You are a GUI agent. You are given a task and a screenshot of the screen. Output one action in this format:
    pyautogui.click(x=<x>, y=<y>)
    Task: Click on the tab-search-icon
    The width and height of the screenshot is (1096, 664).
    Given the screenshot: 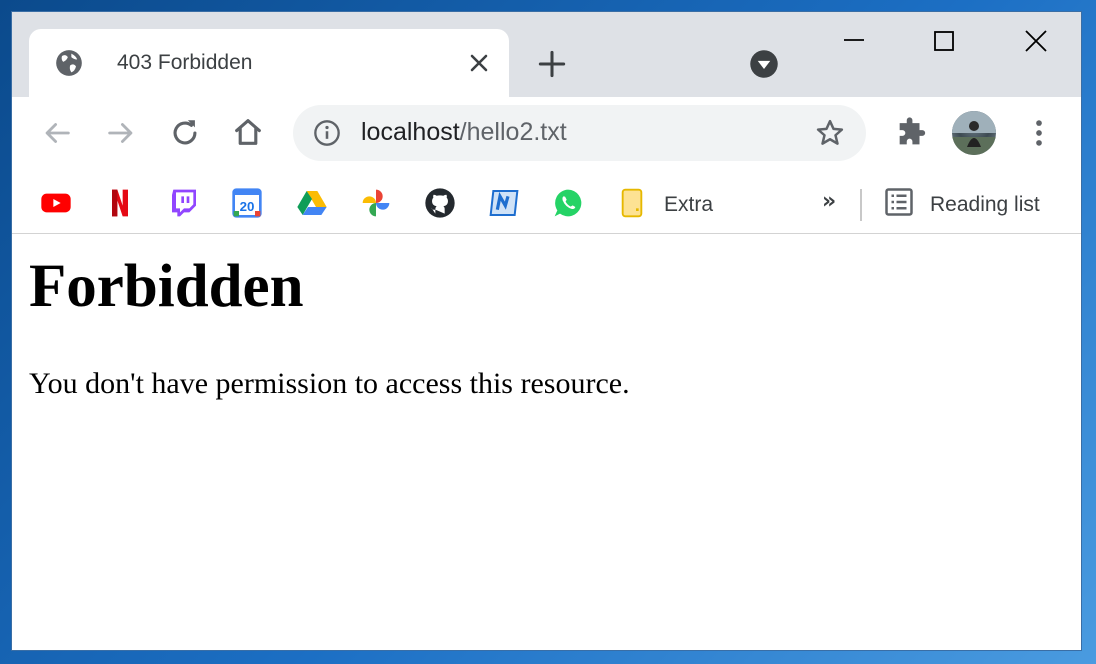 What is the action you would take?
    pyautogui.click(x=764, y=64)
    